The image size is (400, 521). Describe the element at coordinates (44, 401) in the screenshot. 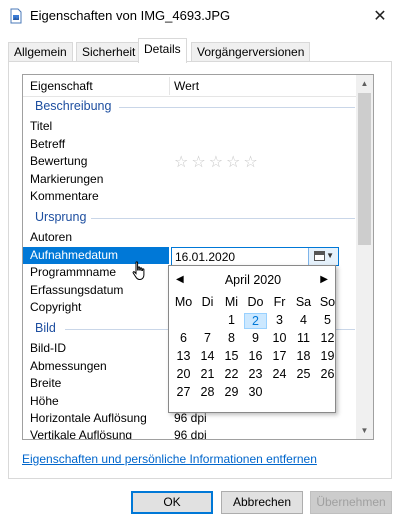

I see `property-name: Höhe` at that location.